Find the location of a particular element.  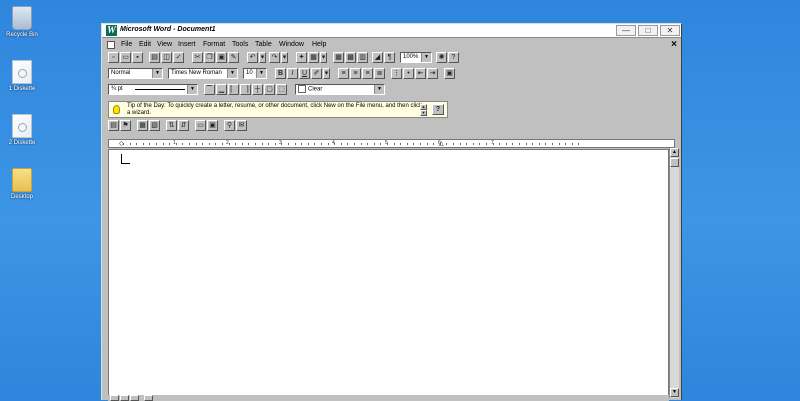

scroll-left-icon is located at coordinates (148, 398).